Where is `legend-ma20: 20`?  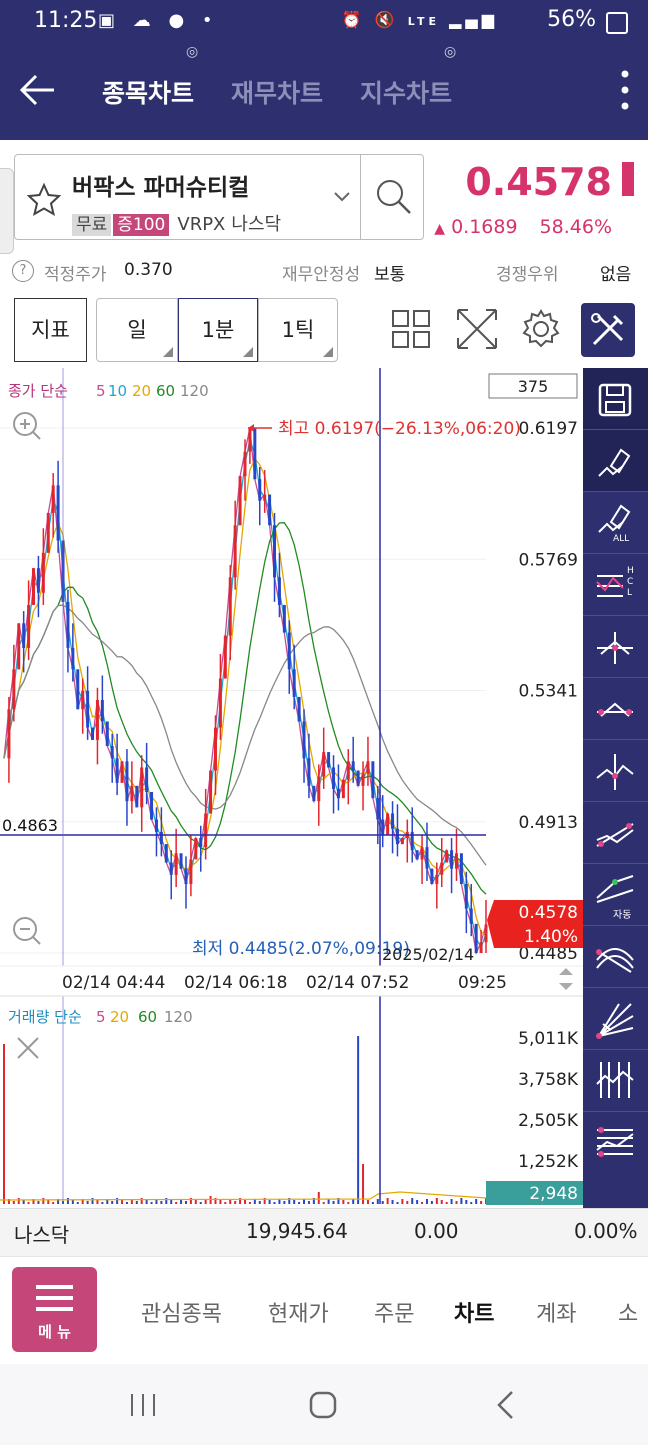
legend-ma20: 20 is located at coordinates (141, 391).